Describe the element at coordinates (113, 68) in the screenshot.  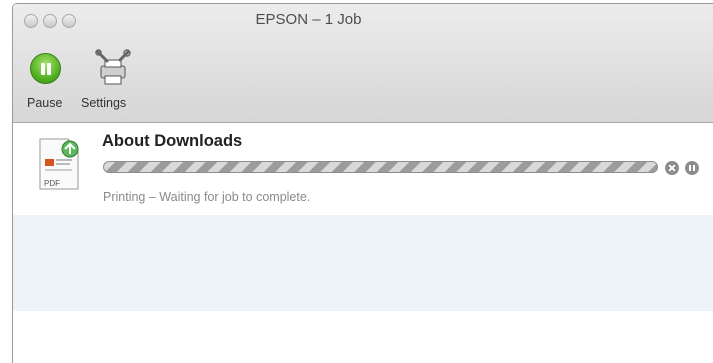
I see `settings-tools-icon` at that location.